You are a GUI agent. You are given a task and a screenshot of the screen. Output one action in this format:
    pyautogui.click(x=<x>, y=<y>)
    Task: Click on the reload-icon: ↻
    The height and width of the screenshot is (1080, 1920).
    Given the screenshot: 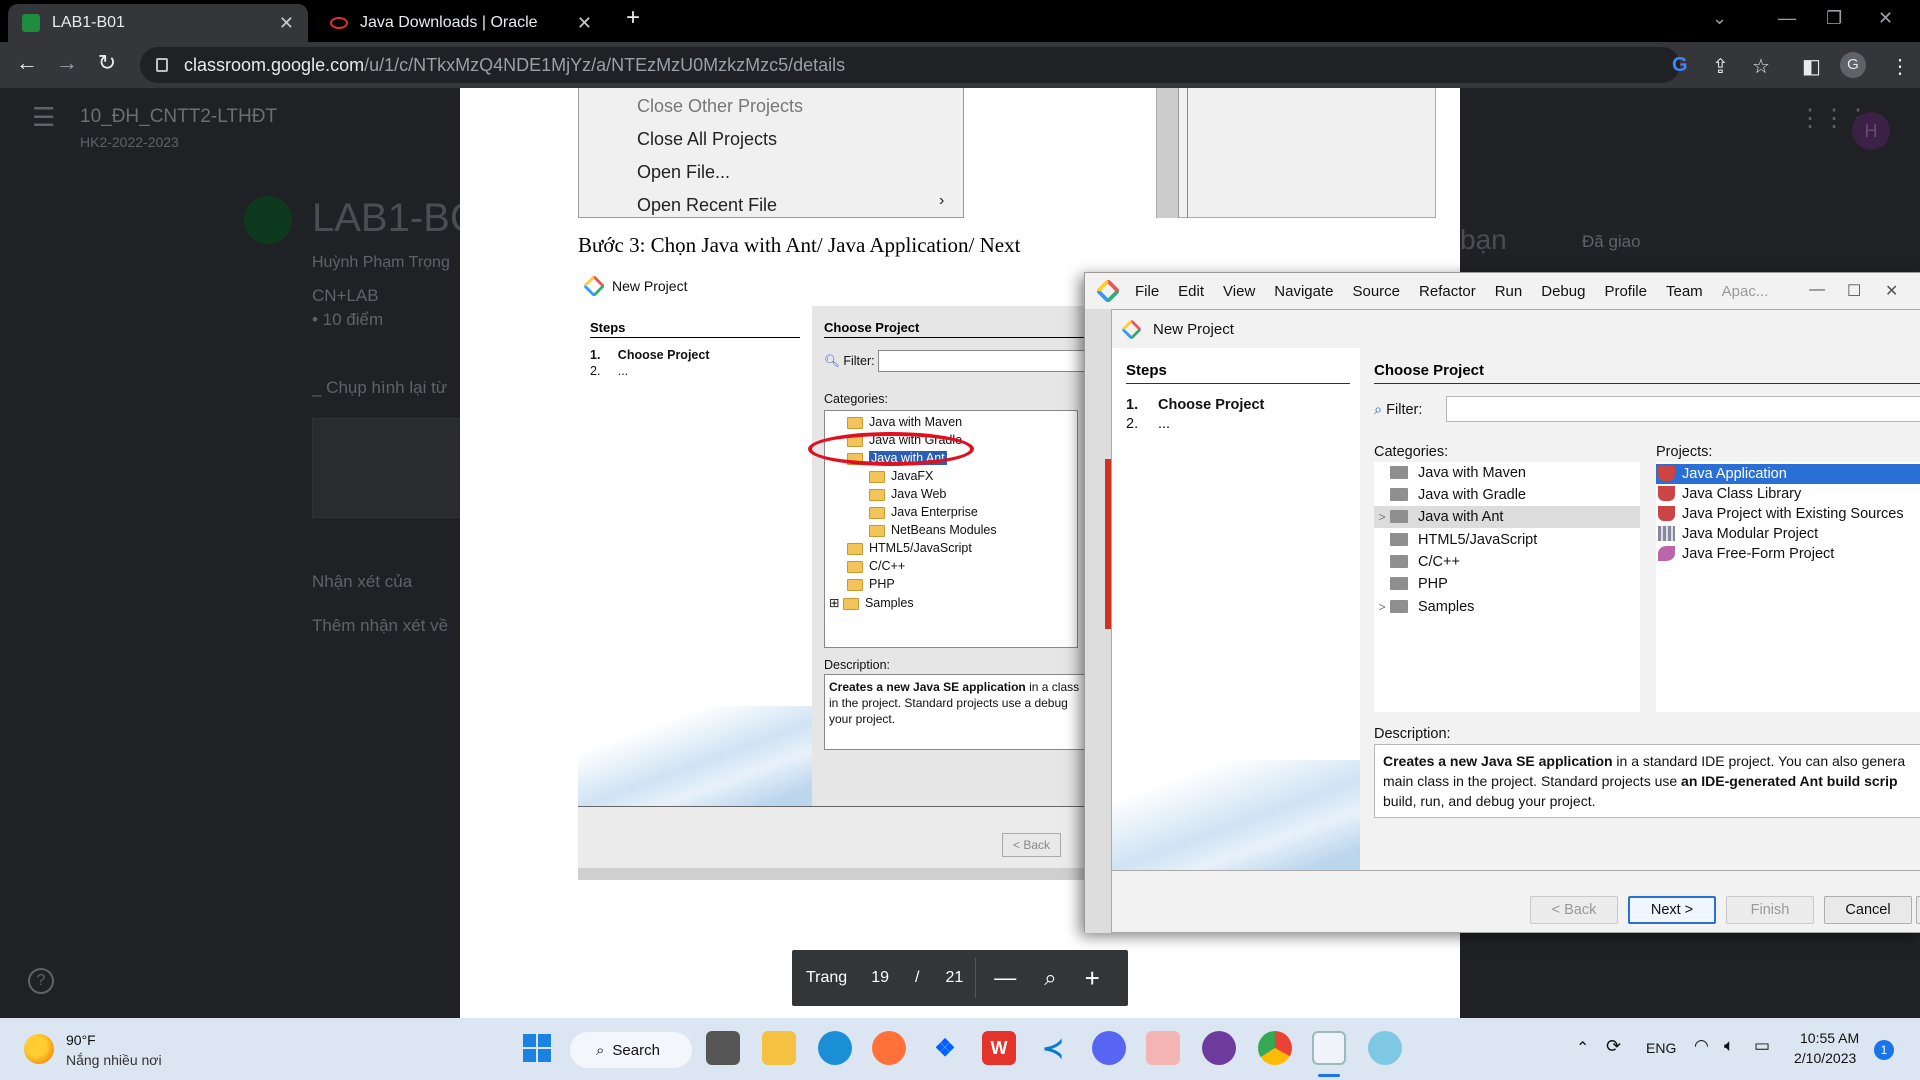 What is the action you would take?
    pyautogui.click(x=107, y=63)
    